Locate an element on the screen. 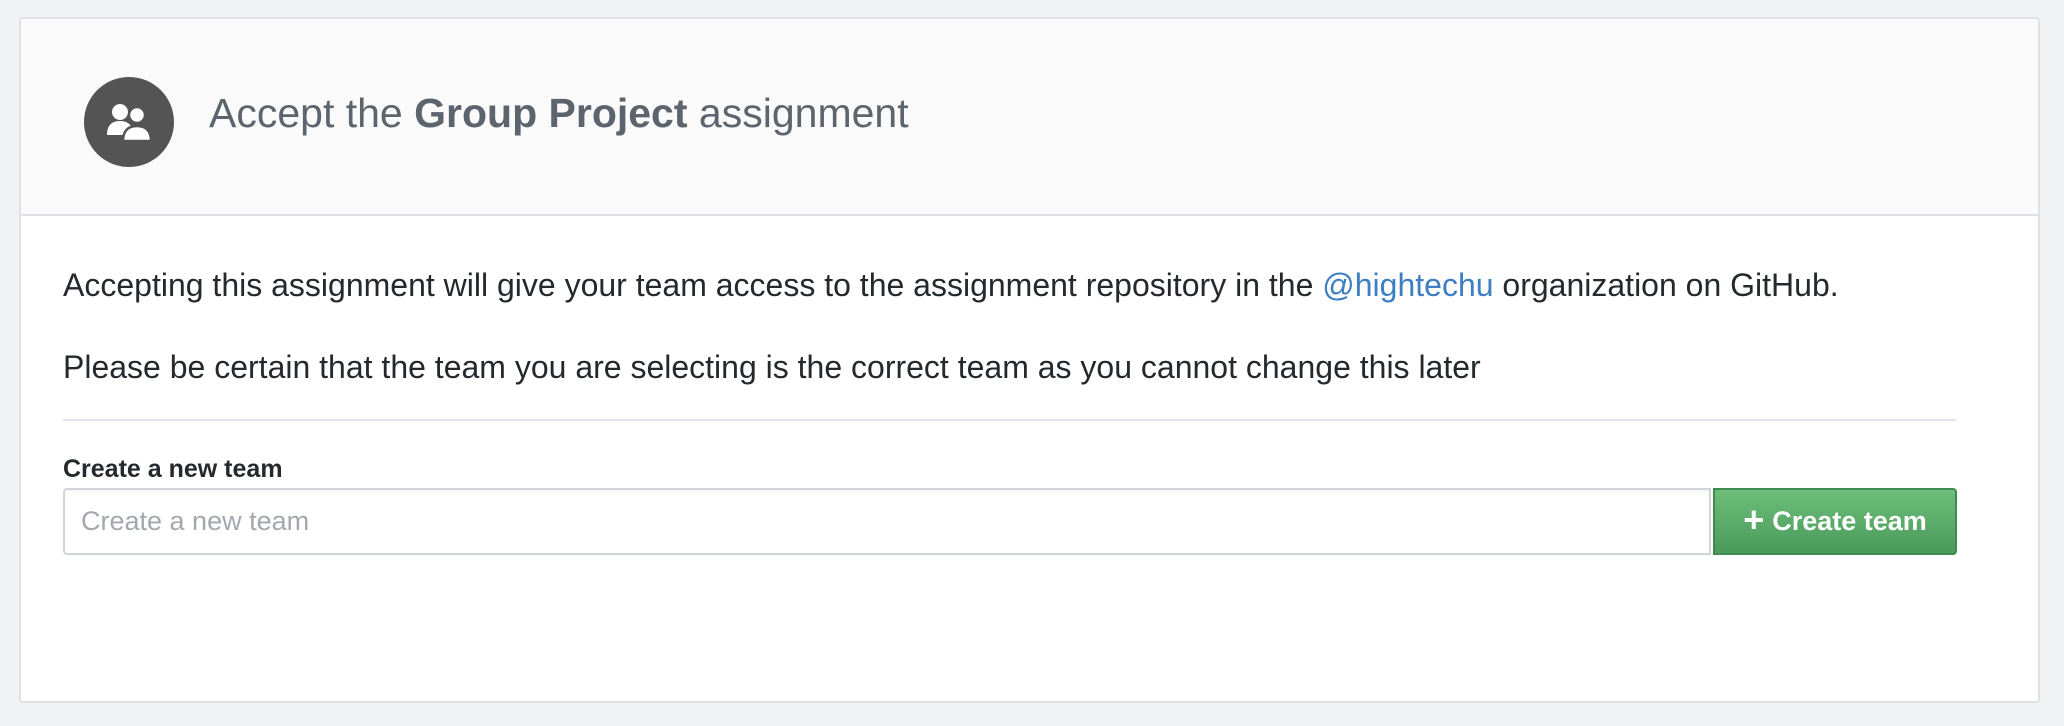 Image resolution: width=2064 pixels, height=726 pixels. org-link: @hightechu is located at coordinates (1407, 285).